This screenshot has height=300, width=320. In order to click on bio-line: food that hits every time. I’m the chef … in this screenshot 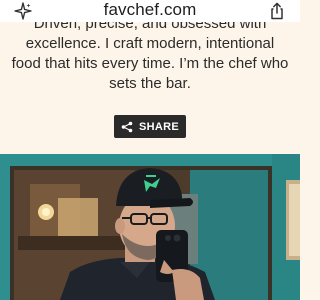, I will do `click(150, 63)`.